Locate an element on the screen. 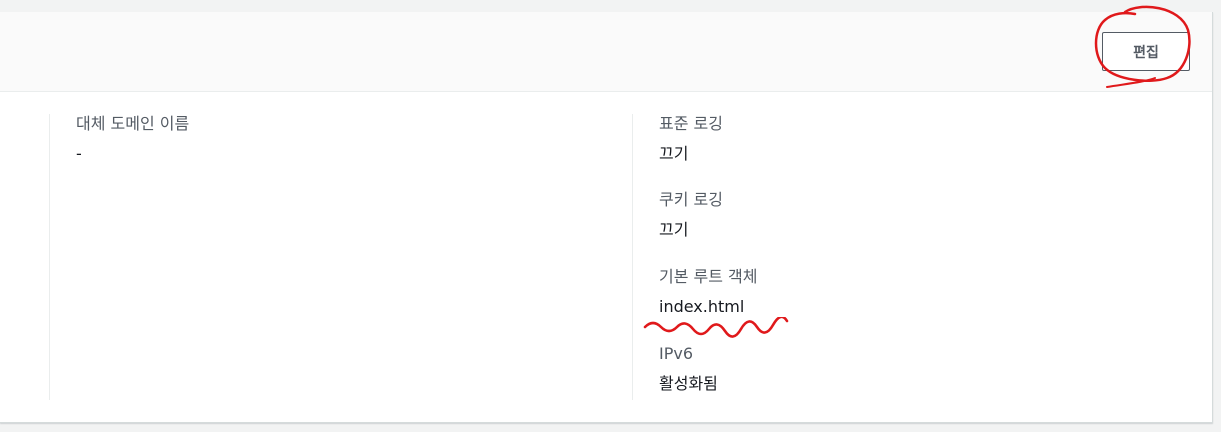 Image resolution: width=1221 pixels, height=432 pixels. default-root-object-value: index.html is located at coordinates (702, 306).